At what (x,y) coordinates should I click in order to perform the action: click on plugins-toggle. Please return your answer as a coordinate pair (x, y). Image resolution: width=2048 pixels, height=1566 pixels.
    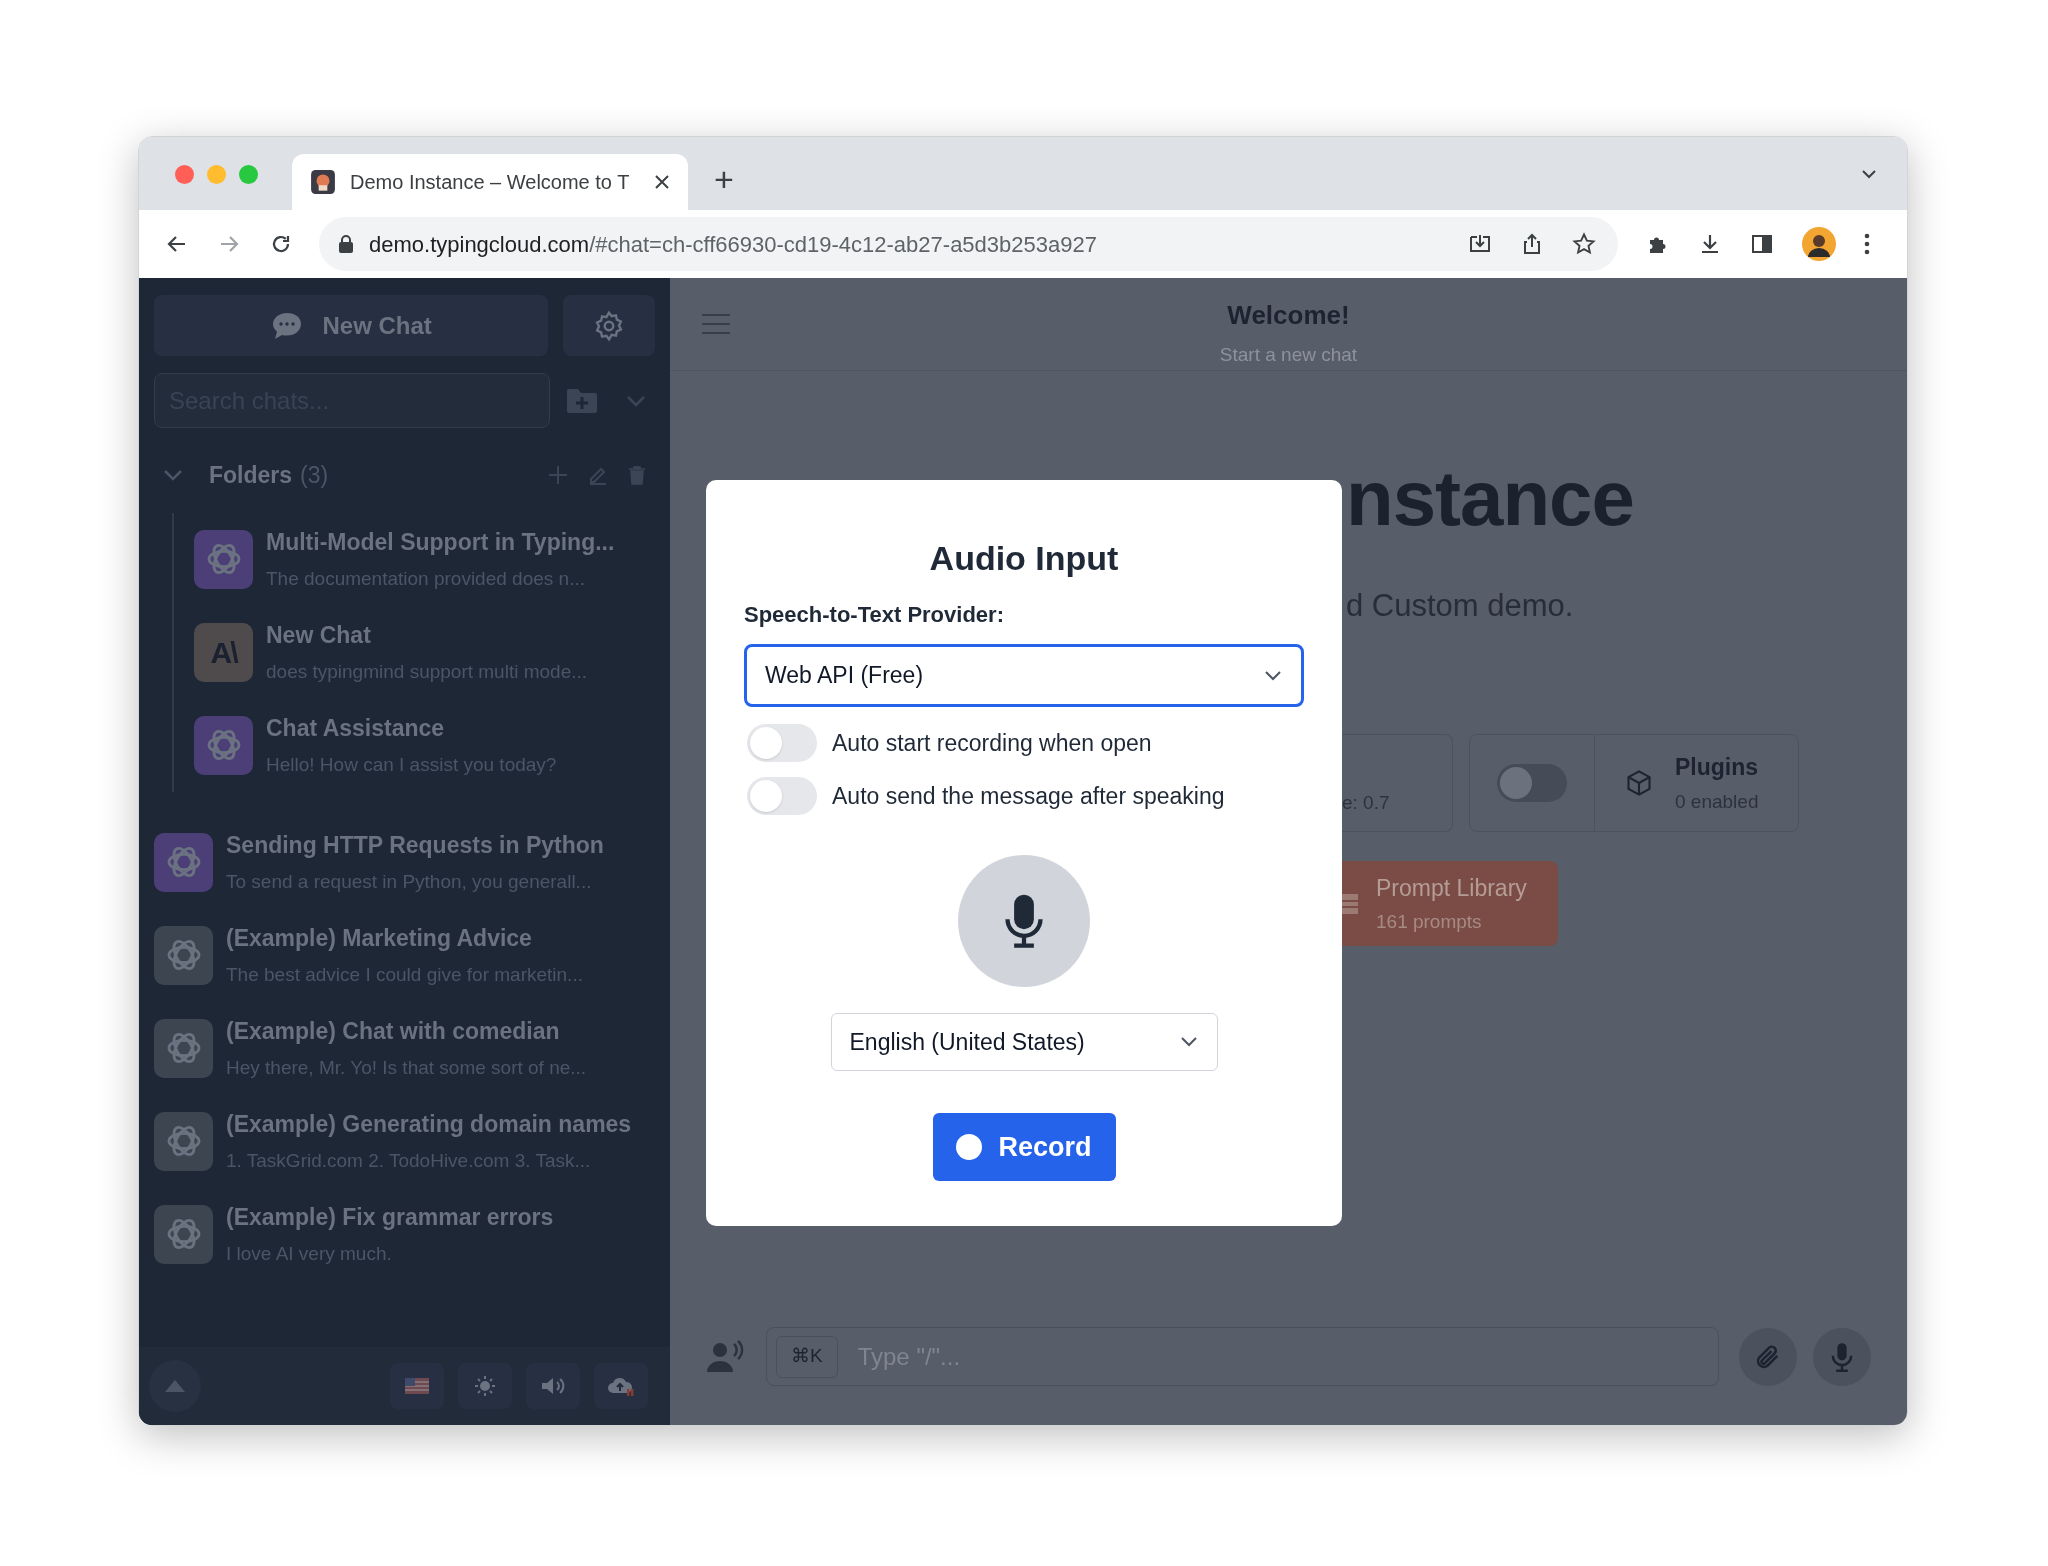
    Looking at the image, I should click on (1532, 783).